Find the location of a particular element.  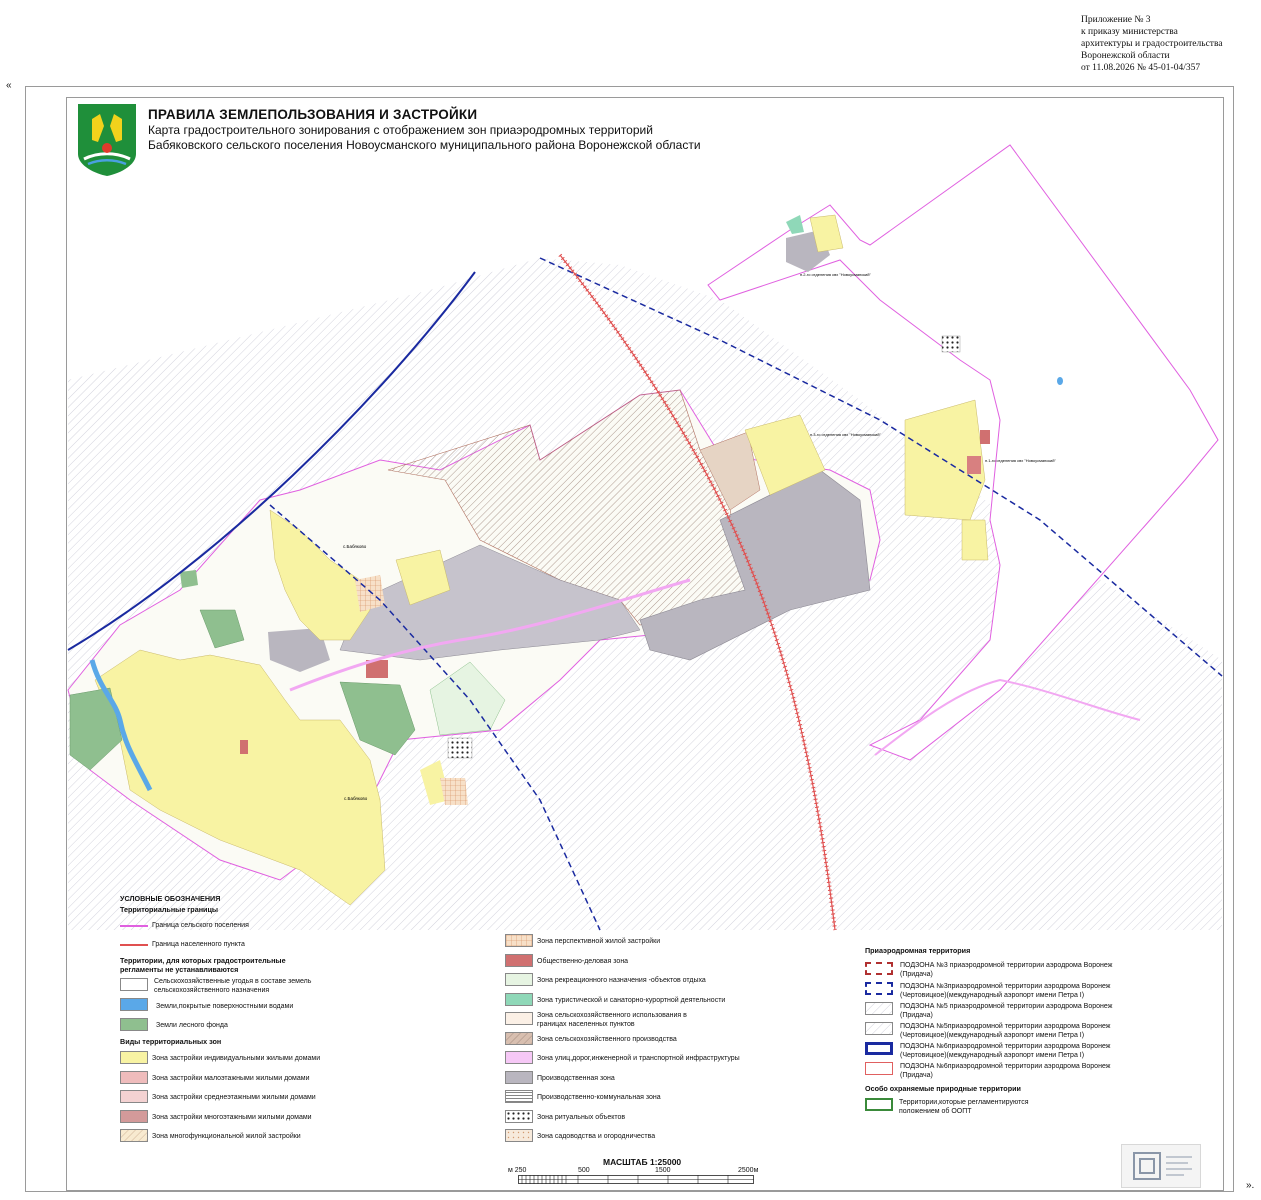

label-water: Земли,покрытые поверхностными водами is located at coordinates (225, 1006).